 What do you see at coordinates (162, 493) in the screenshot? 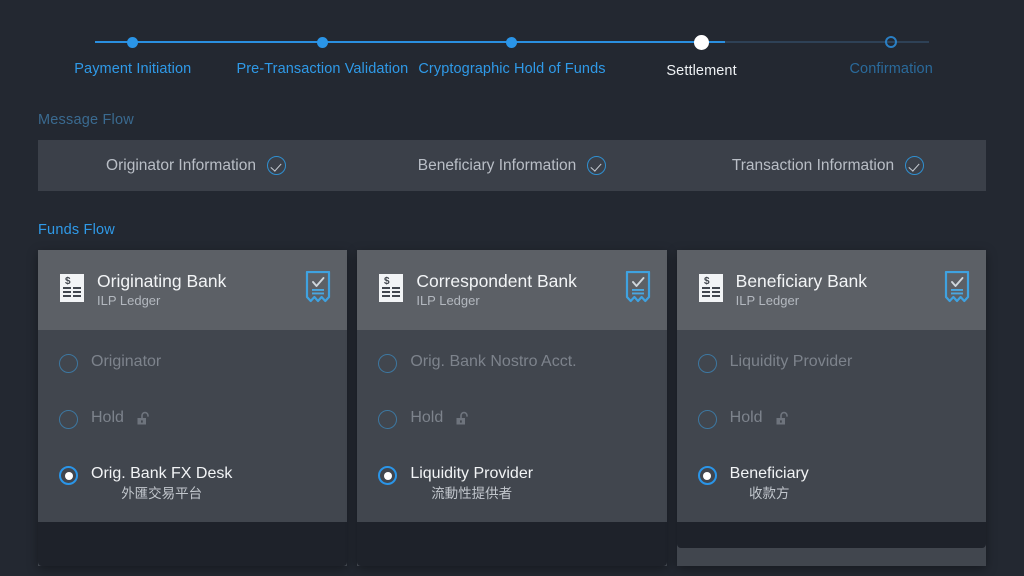
I see `ledger-row-subtitle: 外匯交易平台` at bounding box center [162, 493].